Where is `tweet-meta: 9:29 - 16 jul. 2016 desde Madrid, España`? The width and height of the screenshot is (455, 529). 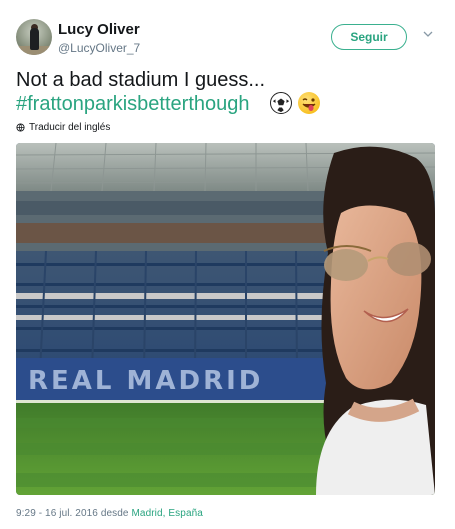
tweet-meta: 9:29 - 16 jul. 2016 desde Madrid, España is located at coordinates (109, 513).